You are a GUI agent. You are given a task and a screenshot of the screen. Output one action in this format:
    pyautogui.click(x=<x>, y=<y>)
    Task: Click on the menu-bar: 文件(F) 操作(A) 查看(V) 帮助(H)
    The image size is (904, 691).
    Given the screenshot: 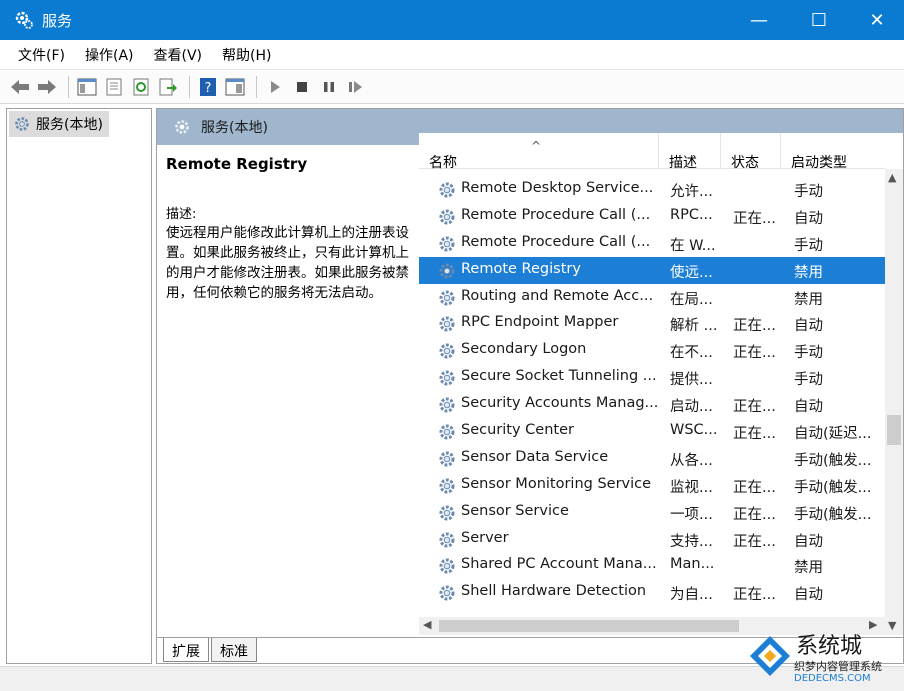 What is the action you would take?
    pyautogui.click(x=452, y=55)
    